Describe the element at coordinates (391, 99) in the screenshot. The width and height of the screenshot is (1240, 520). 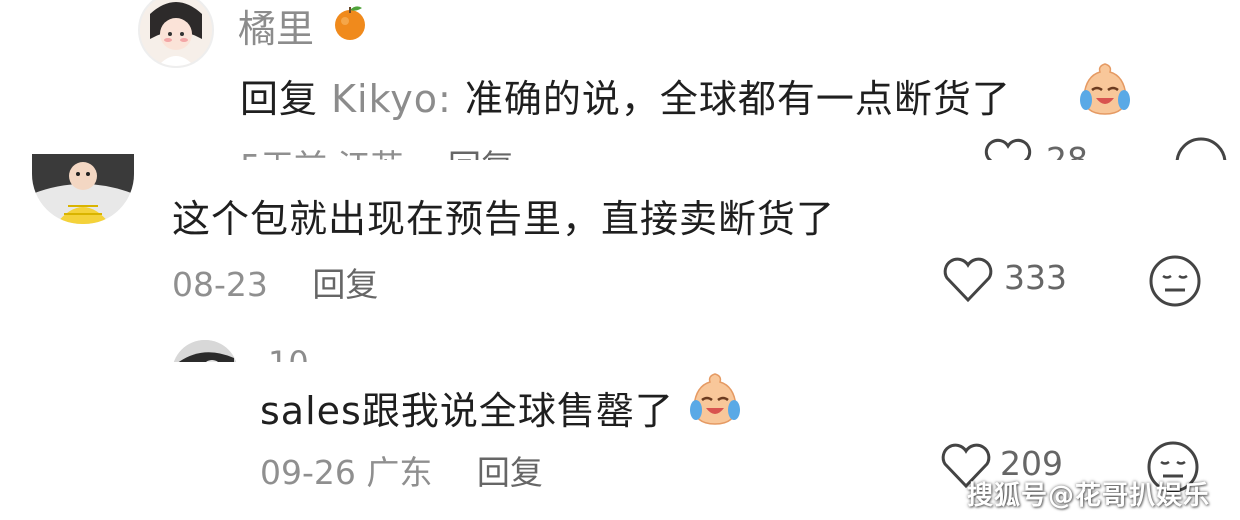
I see `reply-mention: Kikyo:` at that location.